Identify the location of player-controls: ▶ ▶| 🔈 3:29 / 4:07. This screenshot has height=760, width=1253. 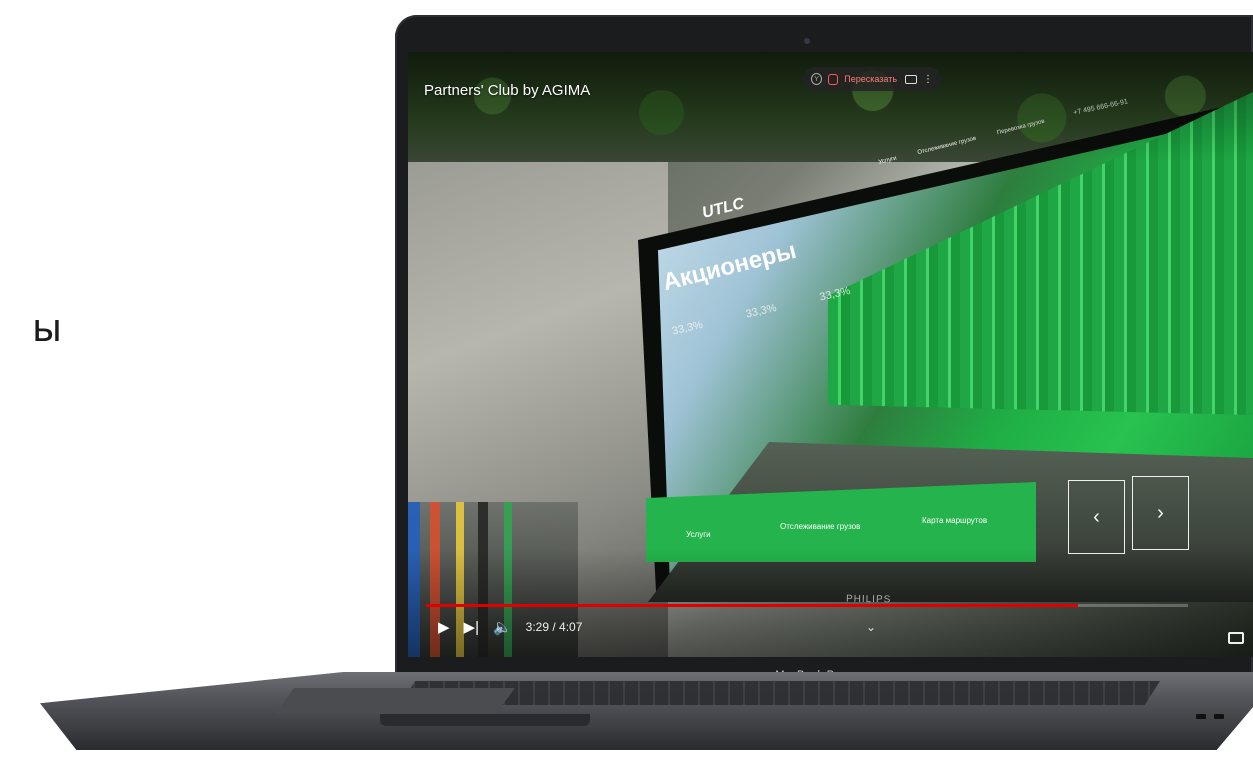
(510, 627).